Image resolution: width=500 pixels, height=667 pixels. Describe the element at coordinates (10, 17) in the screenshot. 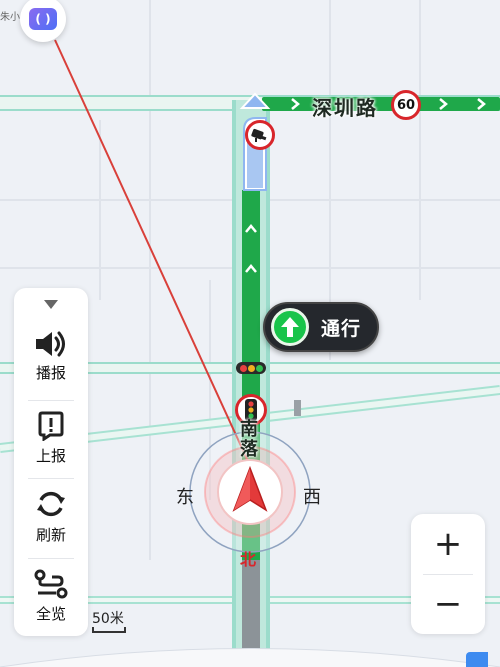

I see `status-fragment-text: 朱小` at that location.